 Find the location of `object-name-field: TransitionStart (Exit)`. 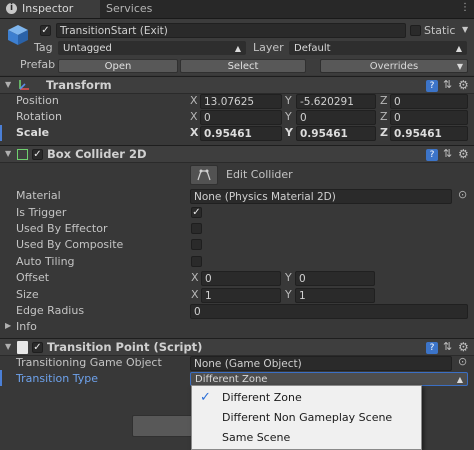

object-name-field: TransitionStart (Exit) is located at coordinates (231, 30).